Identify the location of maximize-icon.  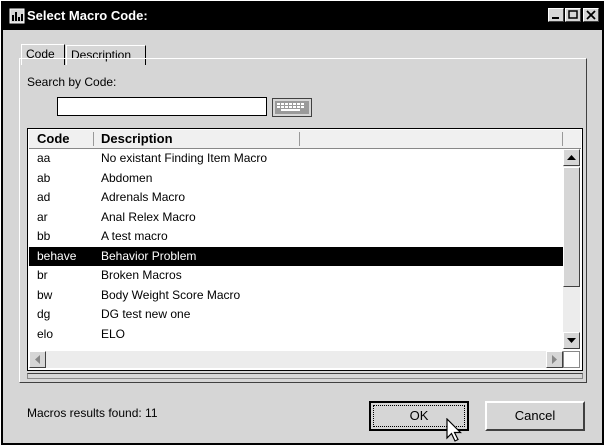
(573, 14).